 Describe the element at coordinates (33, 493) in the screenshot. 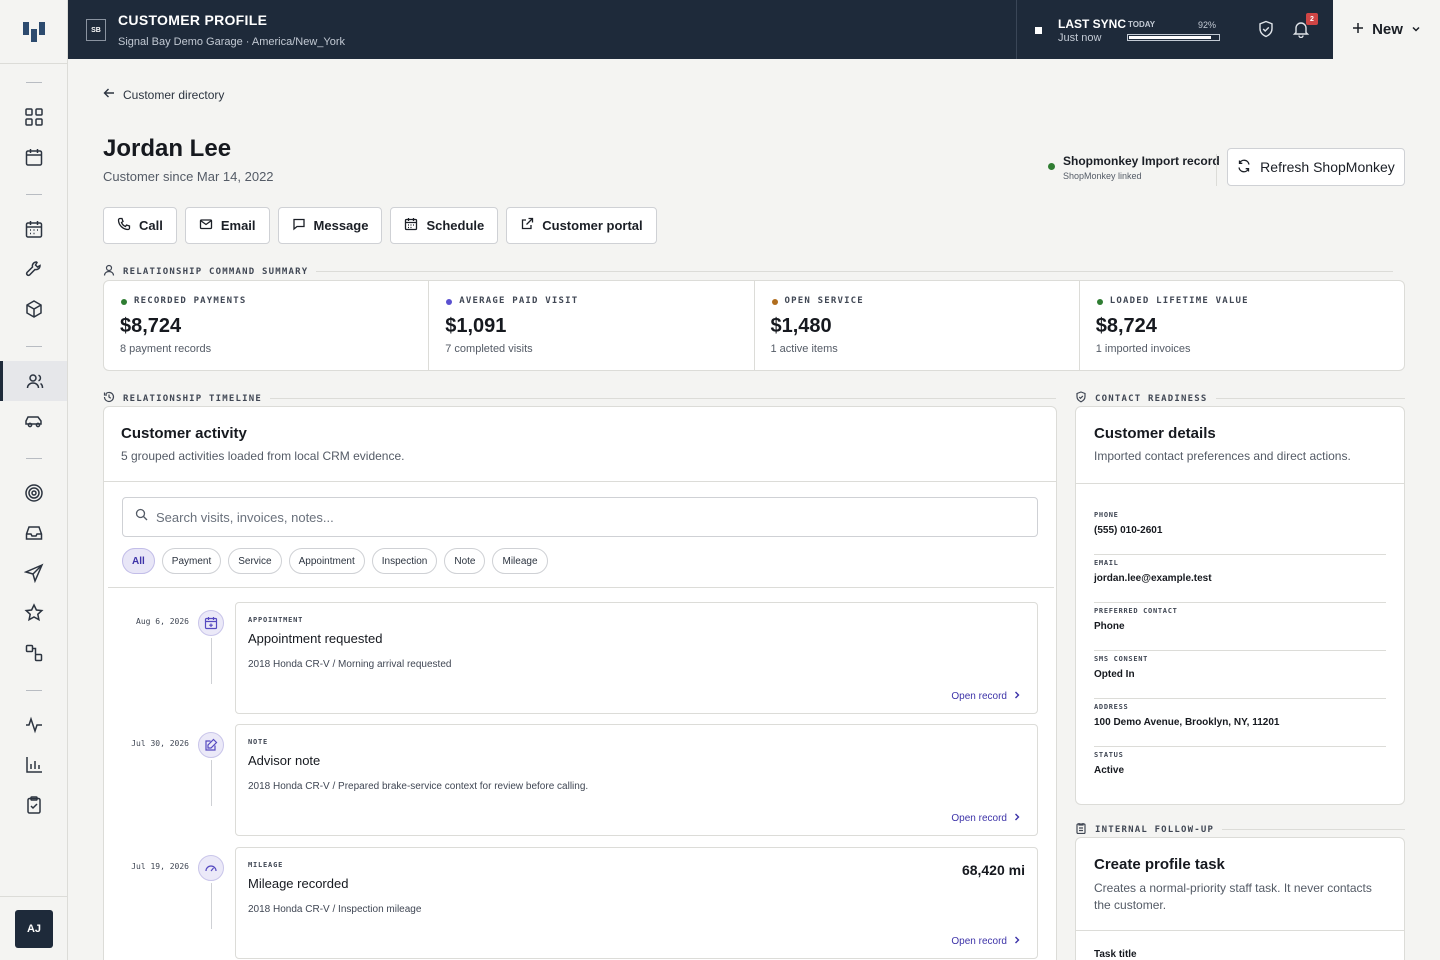

I see `target-icon` at that location.